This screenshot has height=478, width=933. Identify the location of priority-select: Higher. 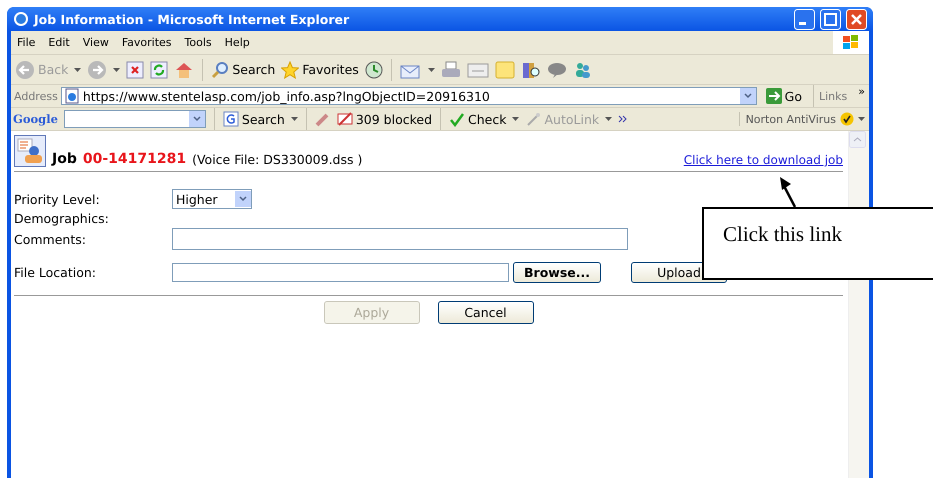
(212, 199).